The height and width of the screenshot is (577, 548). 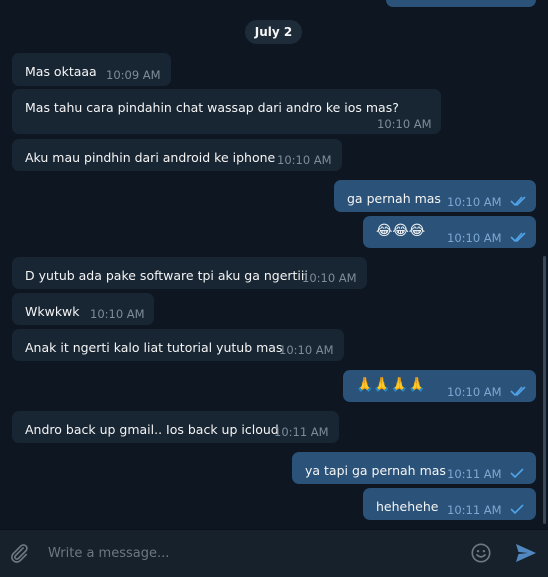 What do you see at coordinates (273, 32) in the screenshot?
I see `date-divider: July 2` at bounding box center [273, 32].